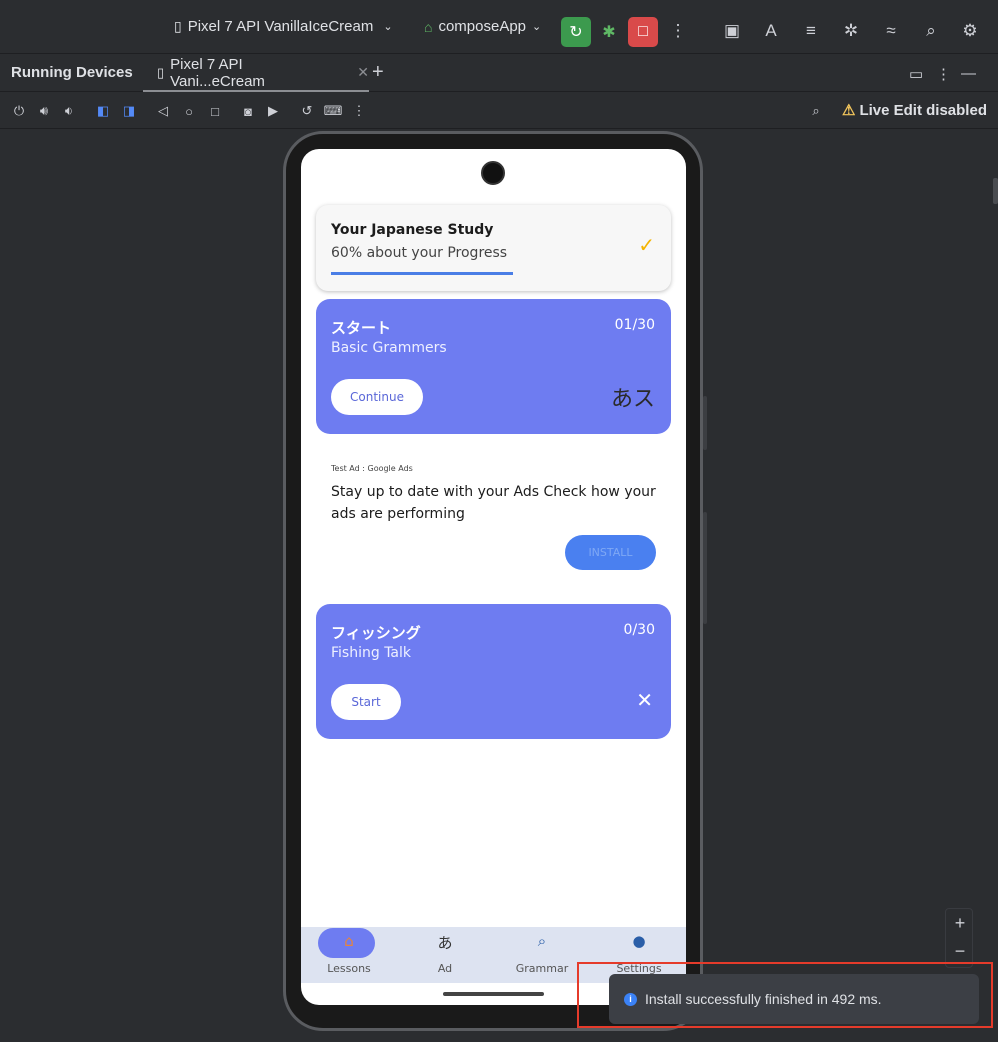 The image size is (998, 1042). What do you see at coordinates (960, 923) in the screenshot?
I see `zoom-in-icon: +` at bounding box center [960, 923].